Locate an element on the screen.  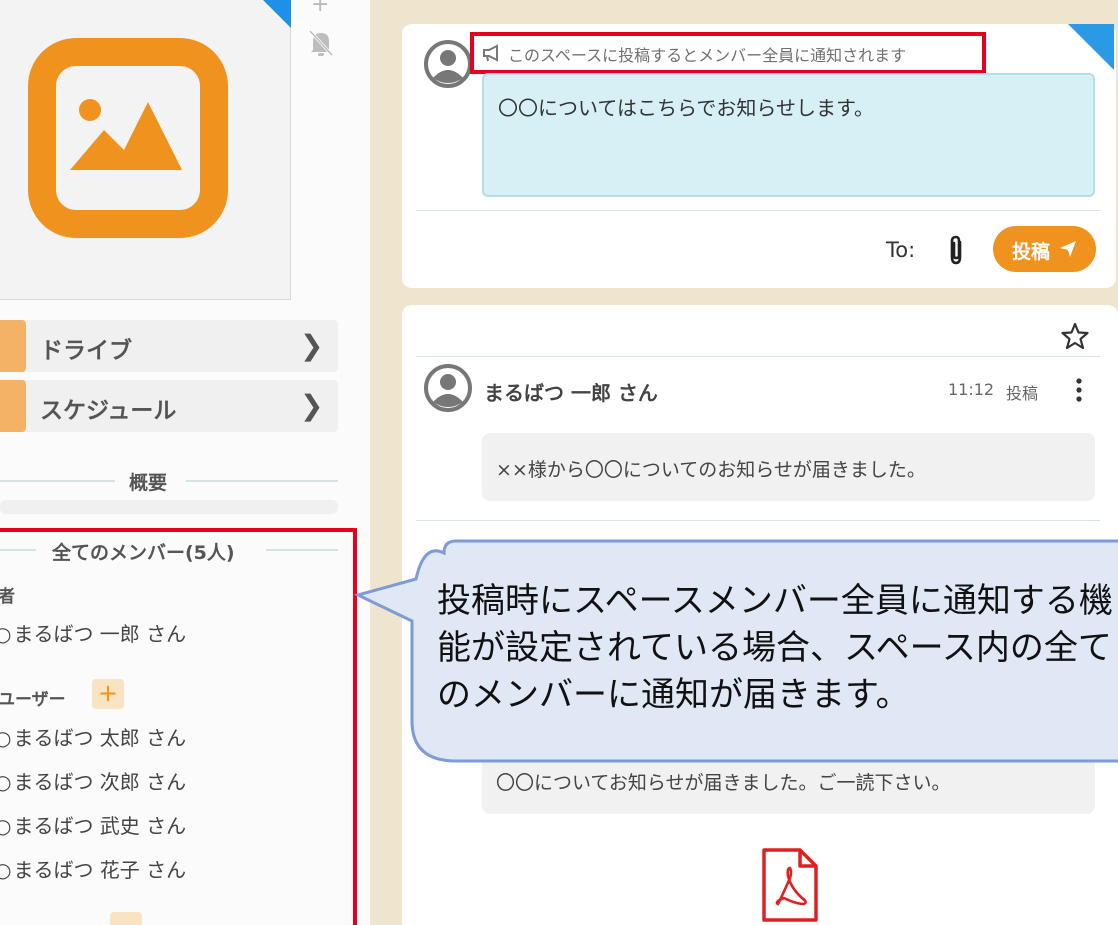
post-button: 投稿 is located at coordinates (1044, 249).